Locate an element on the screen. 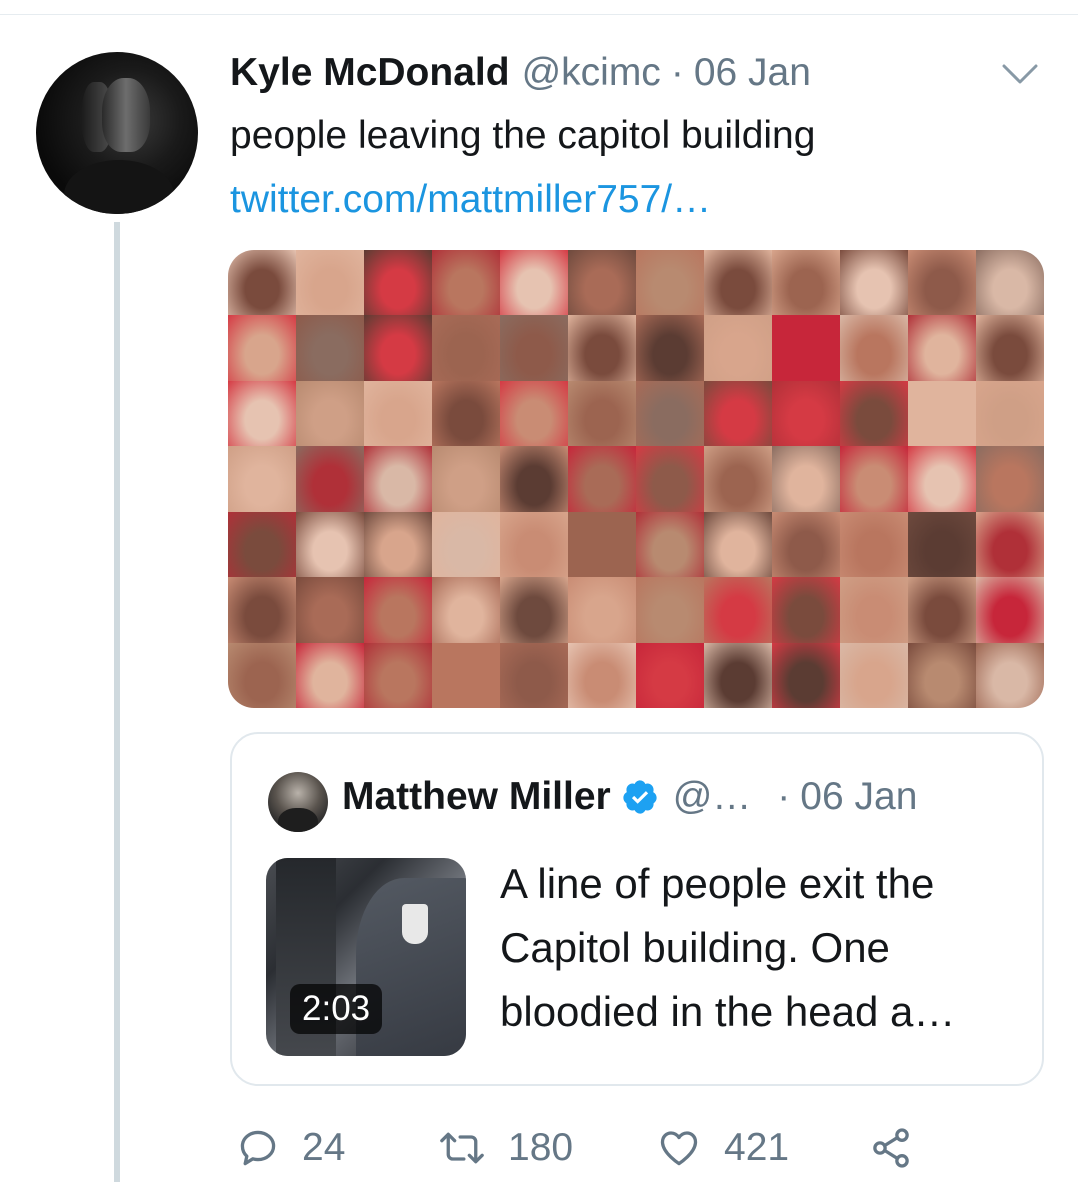  video-duration: 2:03 is located at coordinates (336, 1009).